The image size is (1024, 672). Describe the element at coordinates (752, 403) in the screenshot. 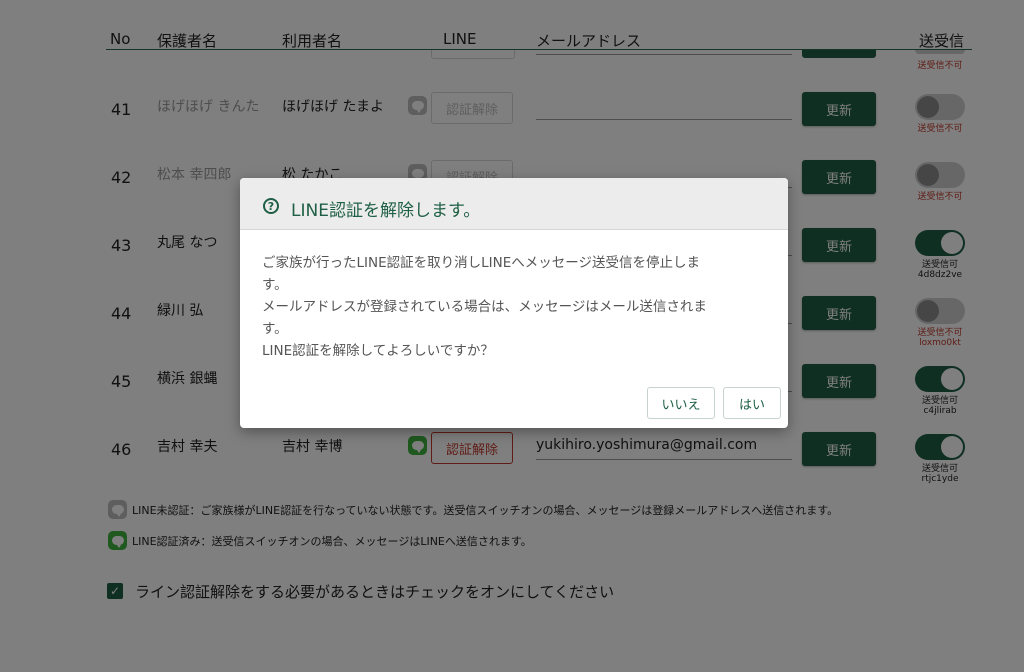

I see `confirm-button: はい` at that location.